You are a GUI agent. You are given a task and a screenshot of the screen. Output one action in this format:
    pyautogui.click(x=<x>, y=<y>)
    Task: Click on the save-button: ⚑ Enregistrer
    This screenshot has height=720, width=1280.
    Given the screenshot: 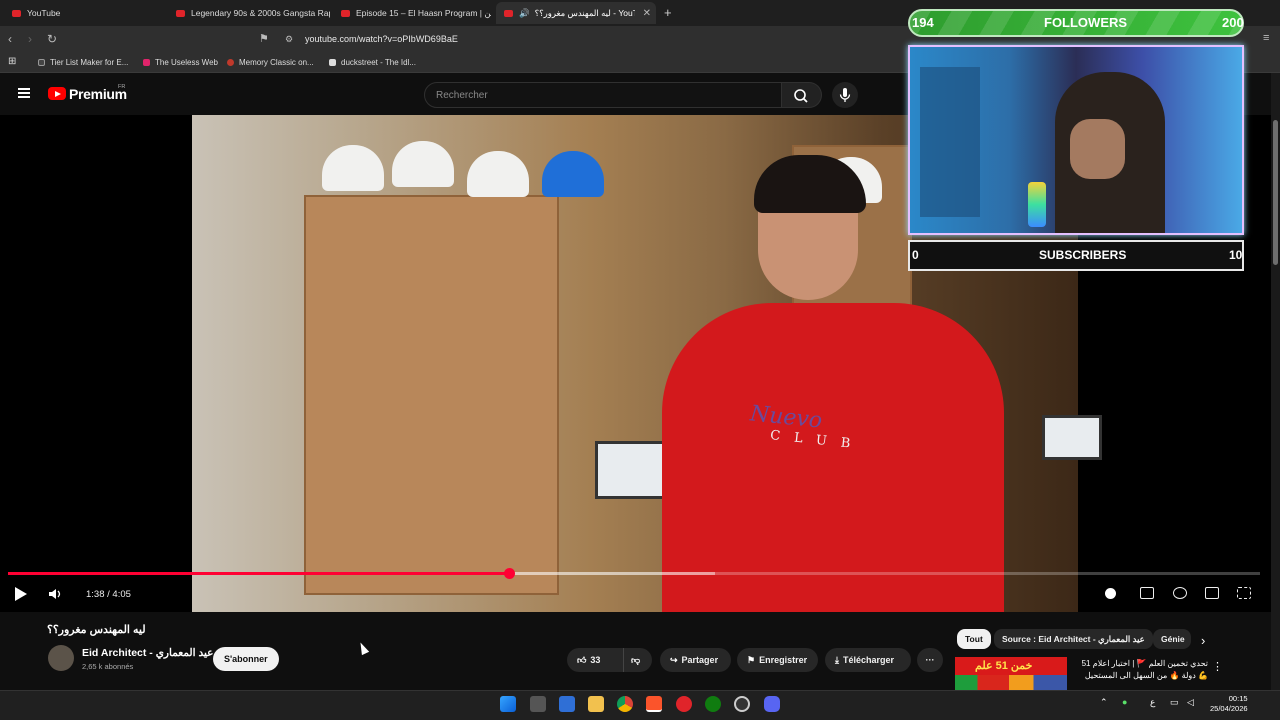 What is the action you would take?
    pyautogui.click(x=777, y=660)
    